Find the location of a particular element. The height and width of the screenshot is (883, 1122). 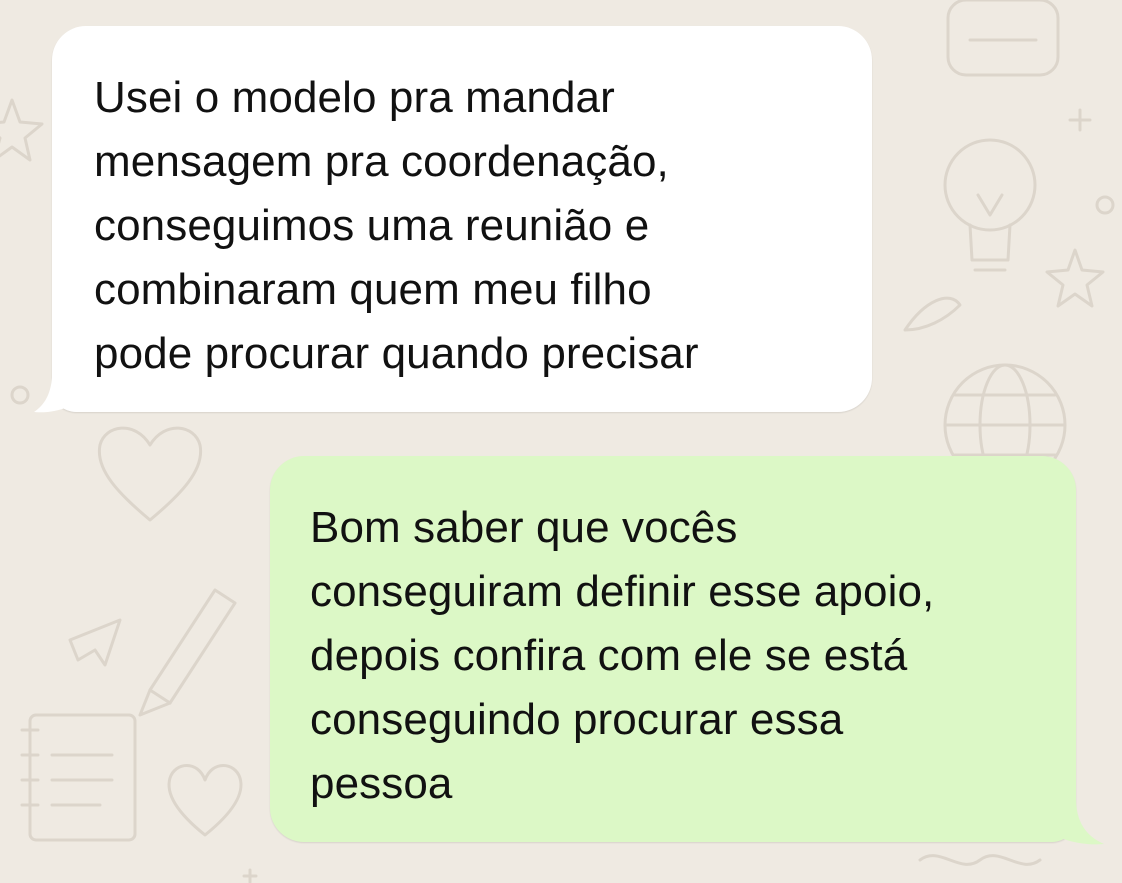

incoming-bubble-tail is located at coordinates (62, 387).